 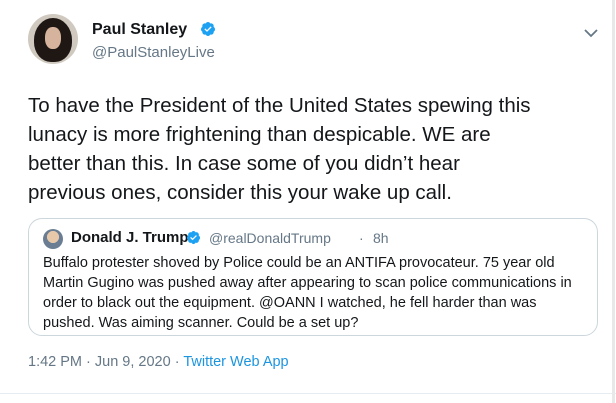 I want to click on quoted-timestamp: 8h, so click(x=381, y=238).